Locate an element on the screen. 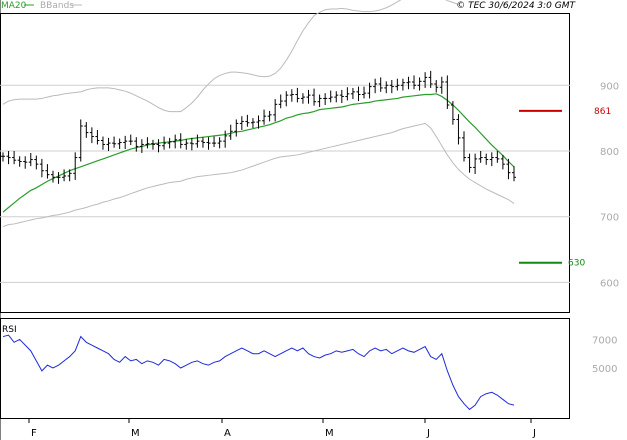  price-tick-700: 700 is located at coordinates (609, 218).